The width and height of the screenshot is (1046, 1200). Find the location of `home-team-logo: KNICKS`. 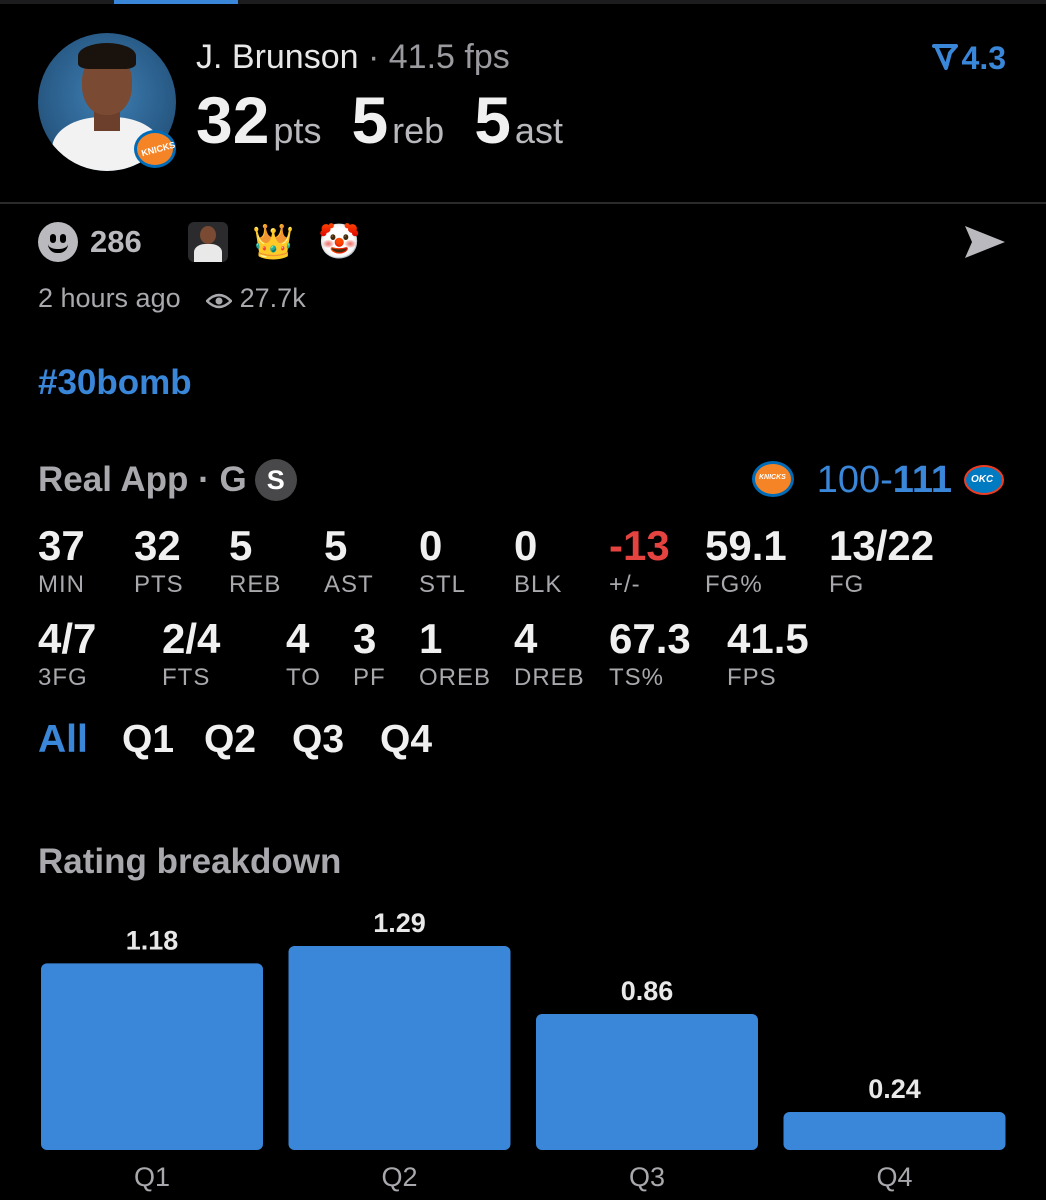

home-team-logo: KNICKS is located at coordinates (773, 479).